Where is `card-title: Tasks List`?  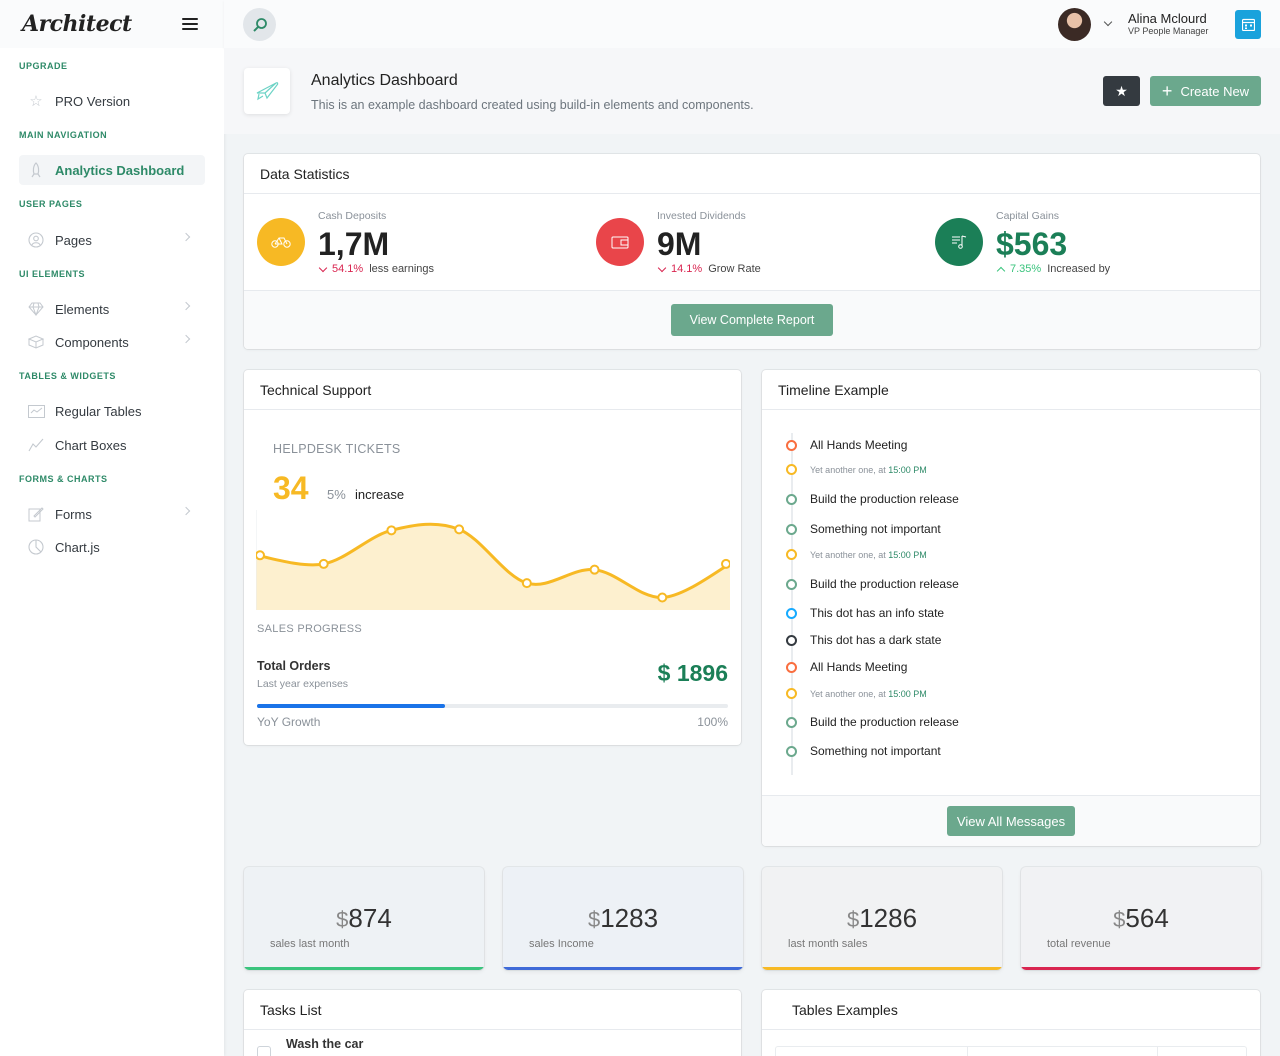 card-title: Tasks List is located at coordinates (492, 1010).